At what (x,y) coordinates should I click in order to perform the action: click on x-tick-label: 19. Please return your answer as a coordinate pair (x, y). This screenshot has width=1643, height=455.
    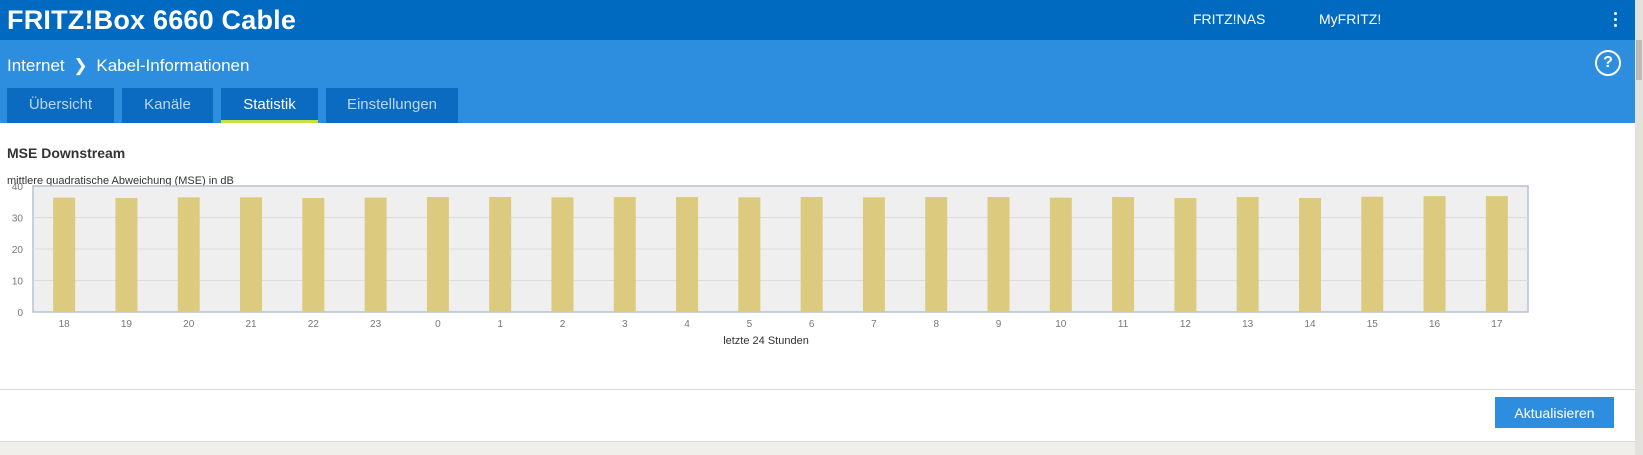
    Looking at the image, I should click on (127, 324).